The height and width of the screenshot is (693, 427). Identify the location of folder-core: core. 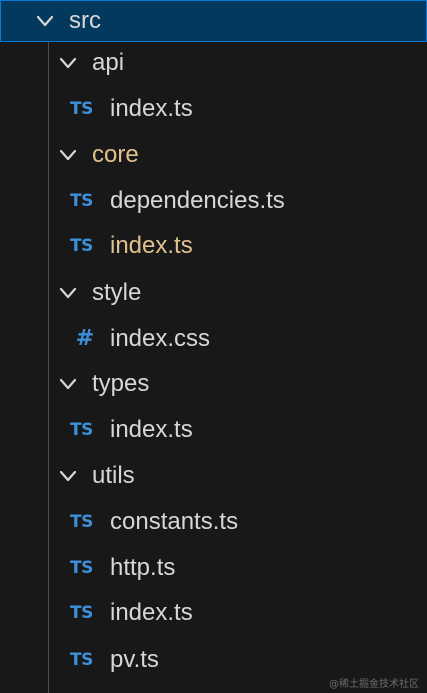
(213, 155).